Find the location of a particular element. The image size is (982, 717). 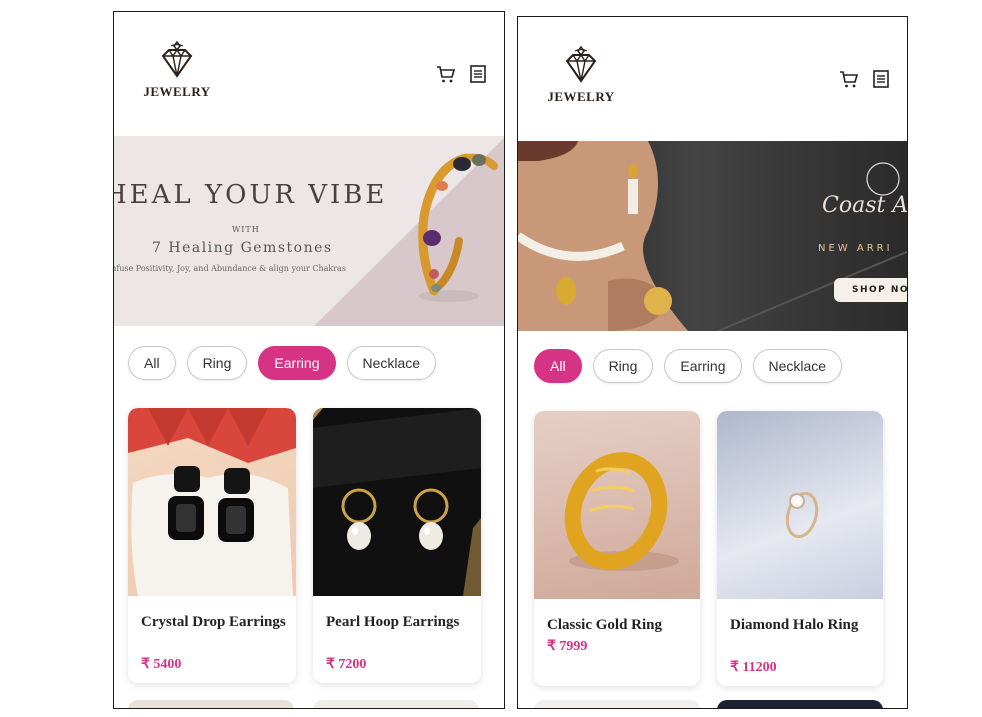

banner-script-title: Coast A is located at coordinates (864, 205).